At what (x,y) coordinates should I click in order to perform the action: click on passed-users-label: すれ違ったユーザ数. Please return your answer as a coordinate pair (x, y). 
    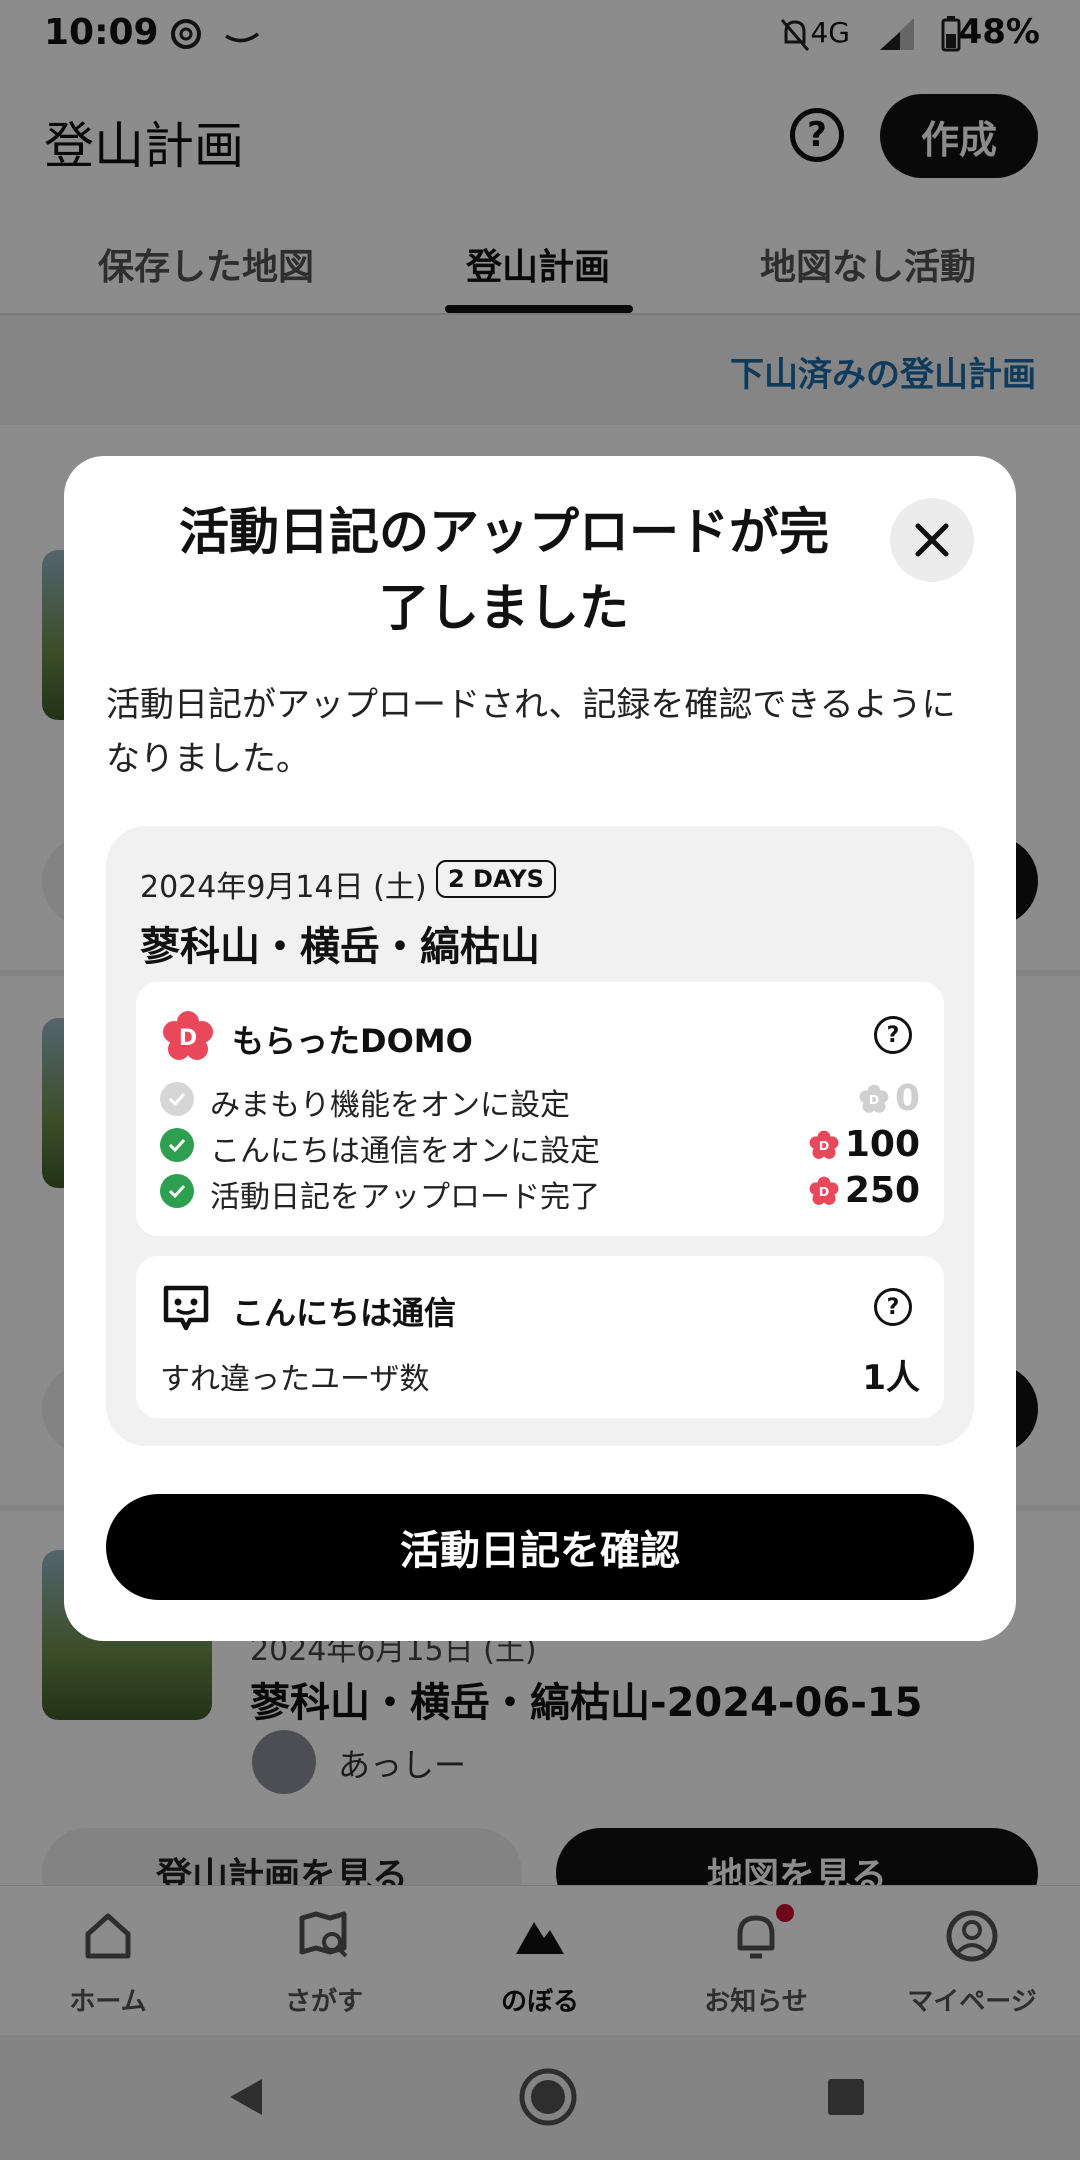
    Looking at the image, I should click on (295, 1379).